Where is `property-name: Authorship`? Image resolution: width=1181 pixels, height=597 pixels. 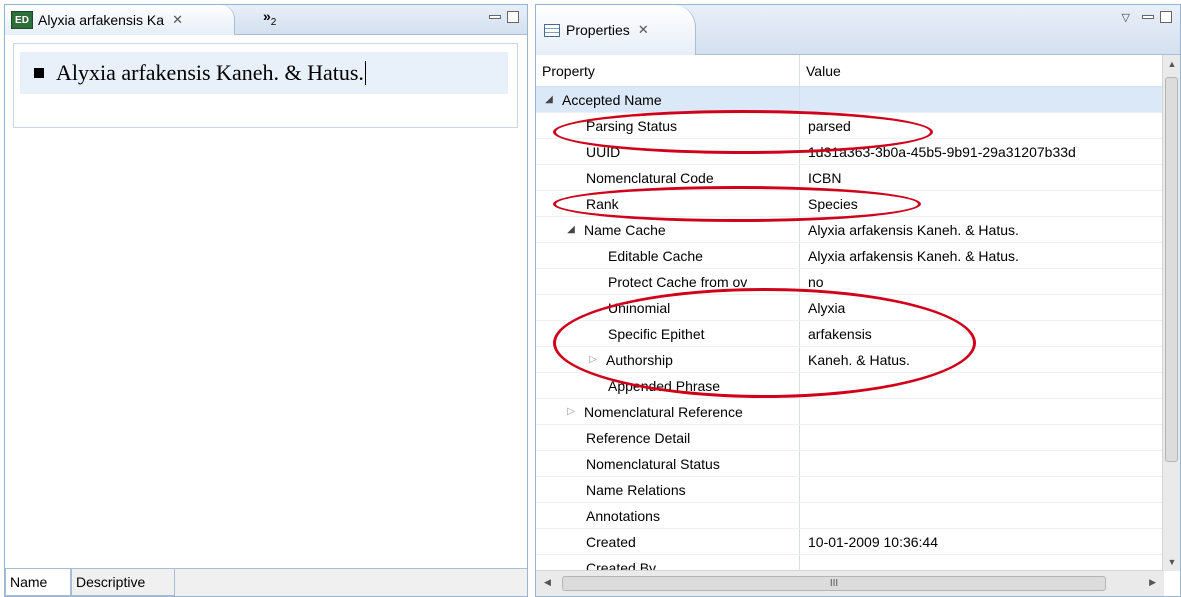
property-name: Authorship is located at coordinates (639, 359).